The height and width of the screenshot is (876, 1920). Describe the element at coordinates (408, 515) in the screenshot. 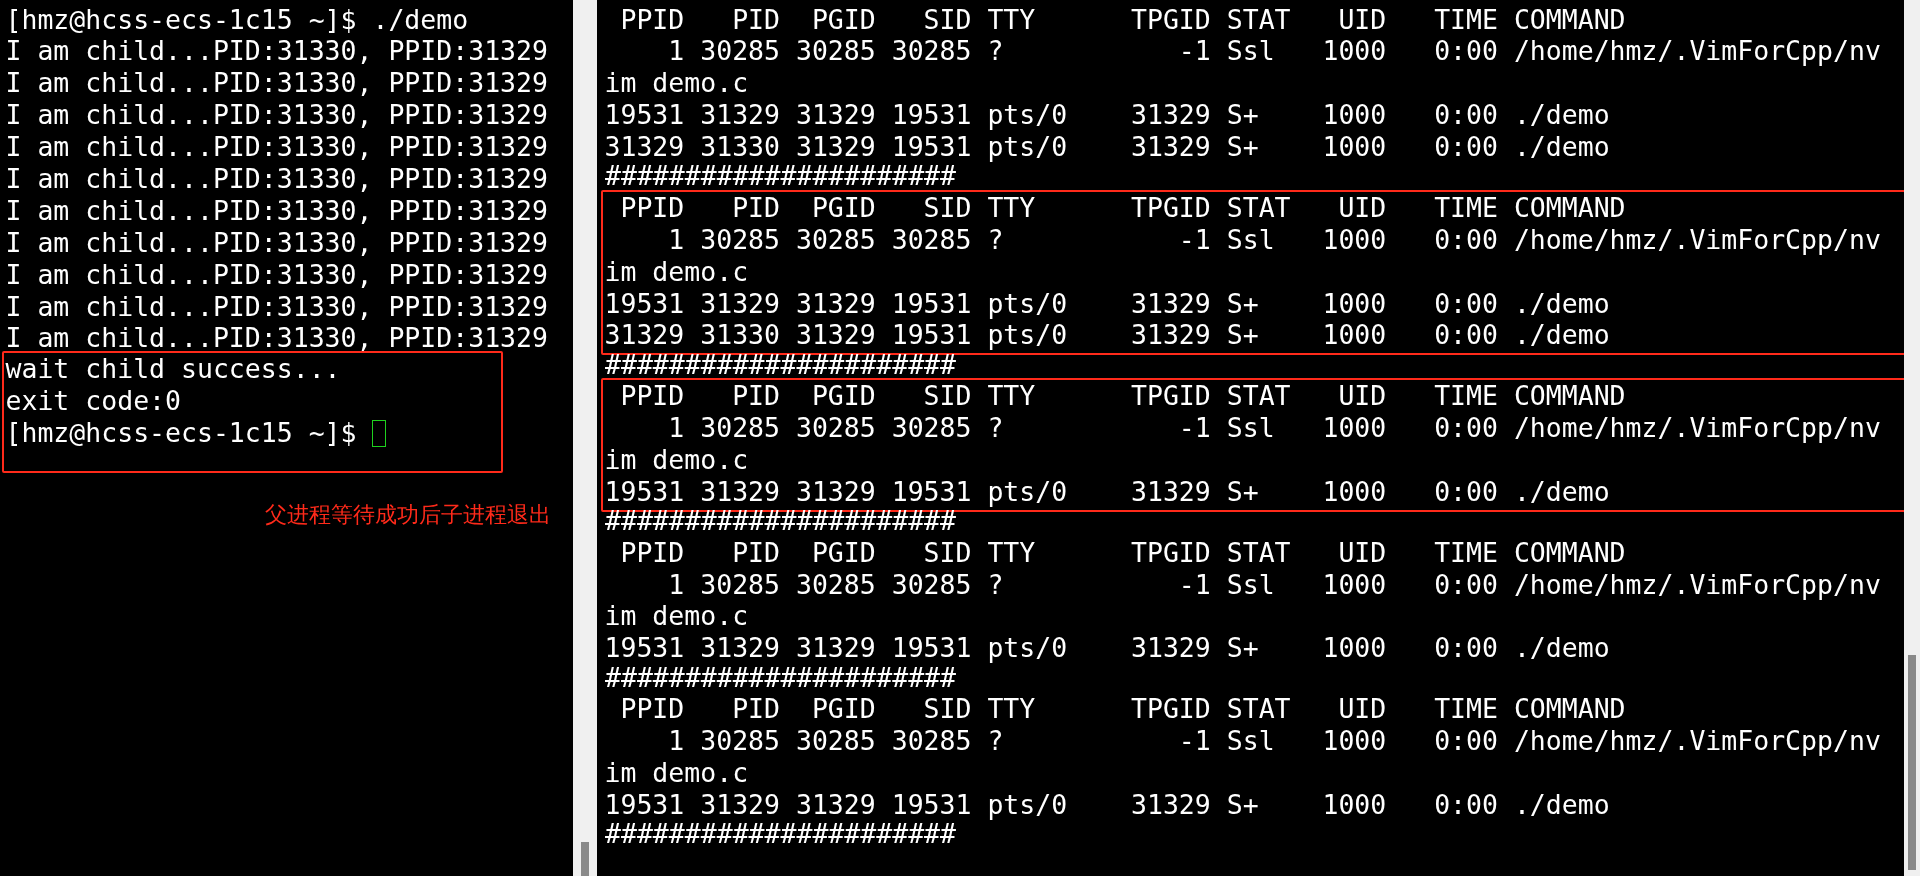

I see `annotation-text: 父进程等待成功后子进程退出` at that location.